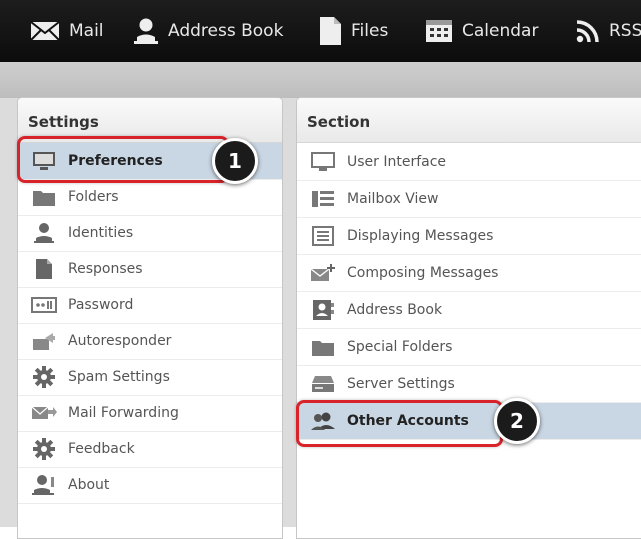 The height and width of the screenshot is (539, 641). I want to click on callout-badge-2: 2, so click(517, 421).